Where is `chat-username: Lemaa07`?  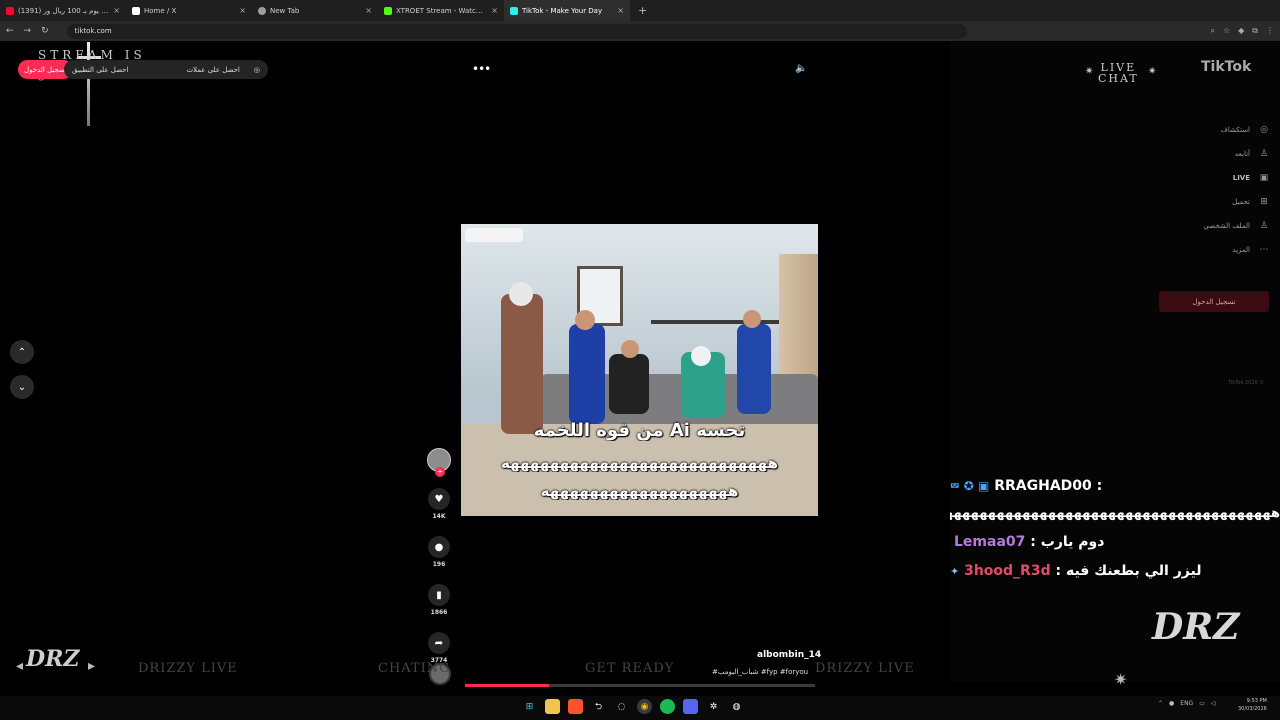 chat-username: Lemaa07 is located at coordinates (990, 542).